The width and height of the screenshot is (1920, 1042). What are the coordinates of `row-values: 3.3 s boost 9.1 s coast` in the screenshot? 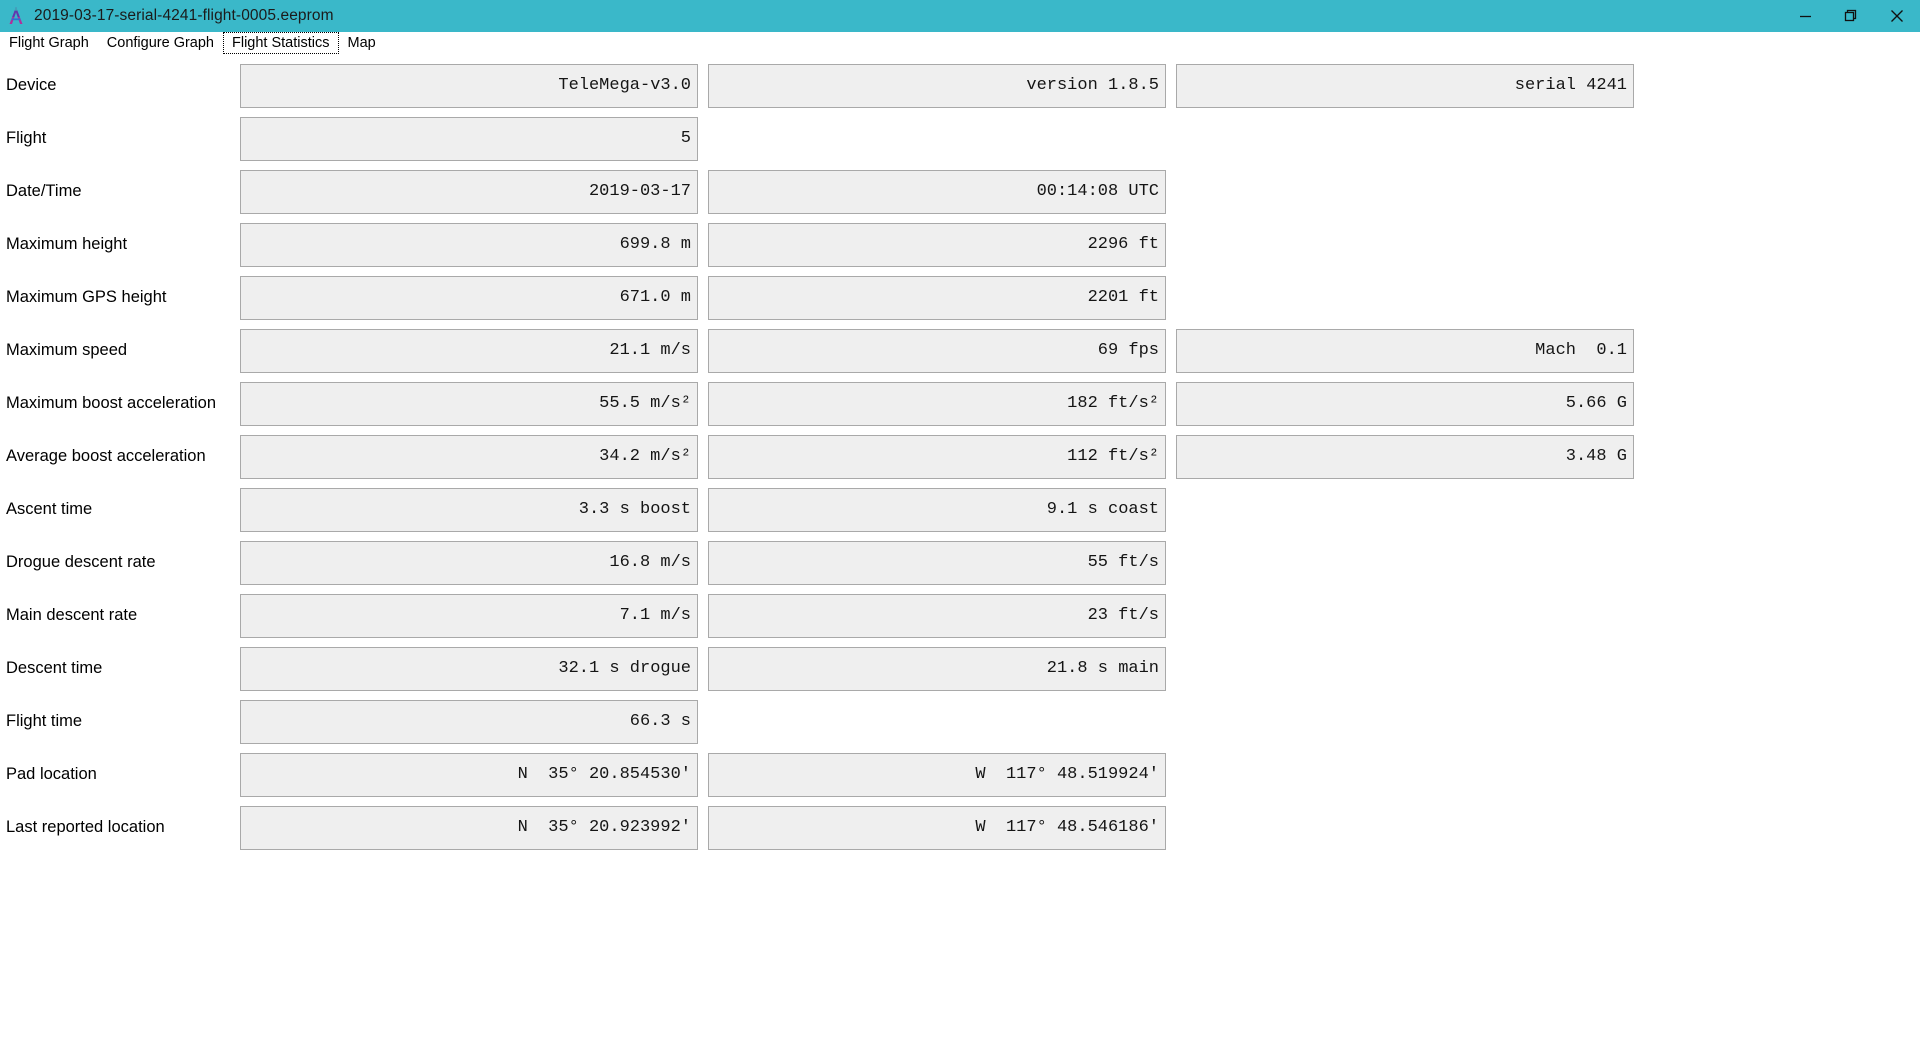 It's located at (1080, 509).